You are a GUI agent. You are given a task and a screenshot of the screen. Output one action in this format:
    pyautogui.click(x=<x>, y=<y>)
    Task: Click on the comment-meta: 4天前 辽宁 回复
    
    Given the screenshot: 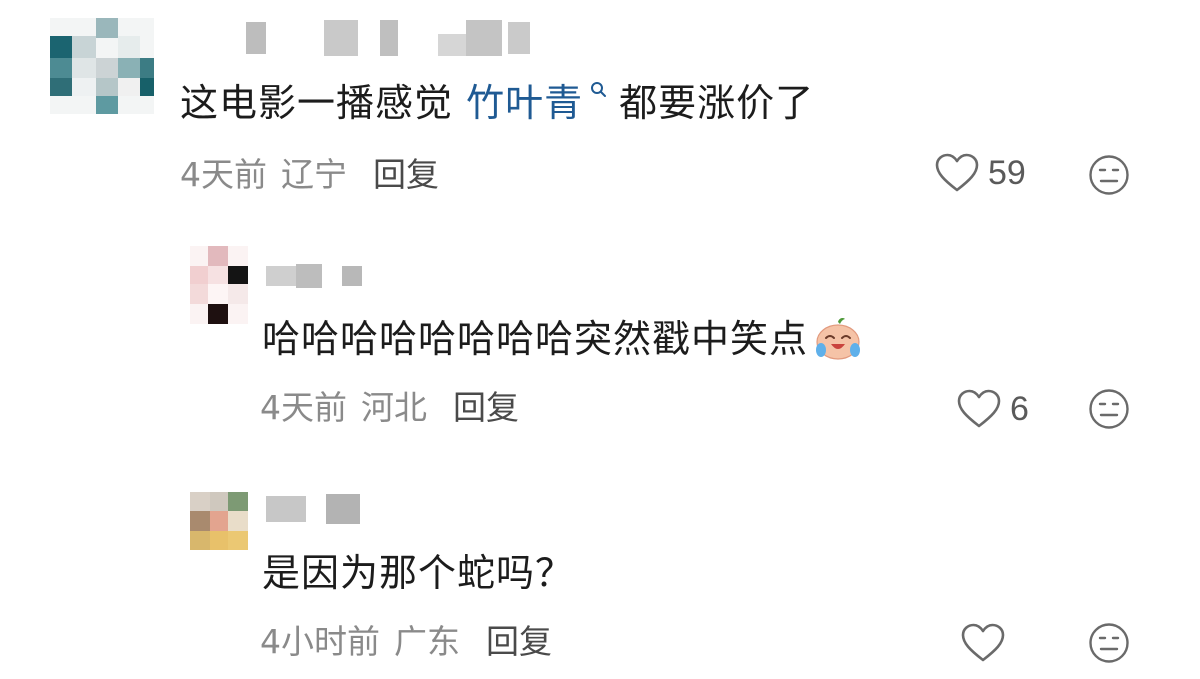 What is the action you would take?
    pyautogui.click(x=309, y=175)
    